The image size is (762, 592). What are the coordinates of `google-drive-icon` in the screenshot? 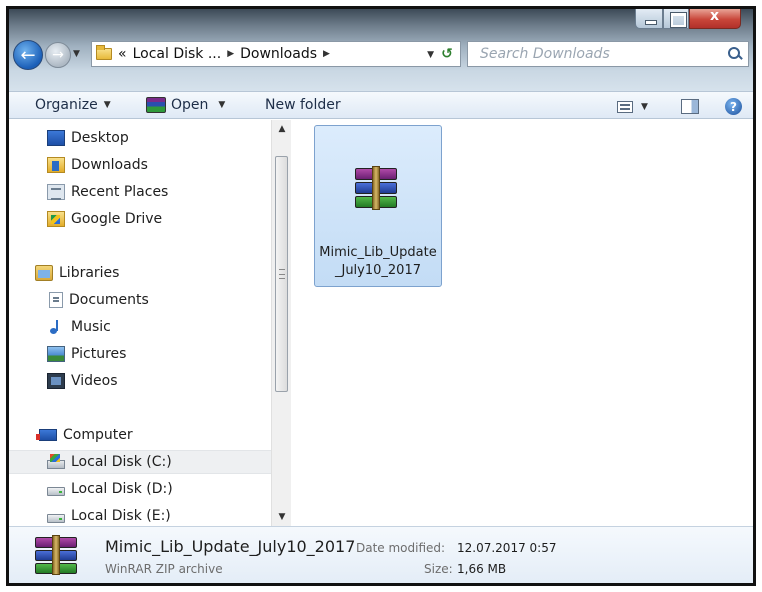 It's located at (56, 219).